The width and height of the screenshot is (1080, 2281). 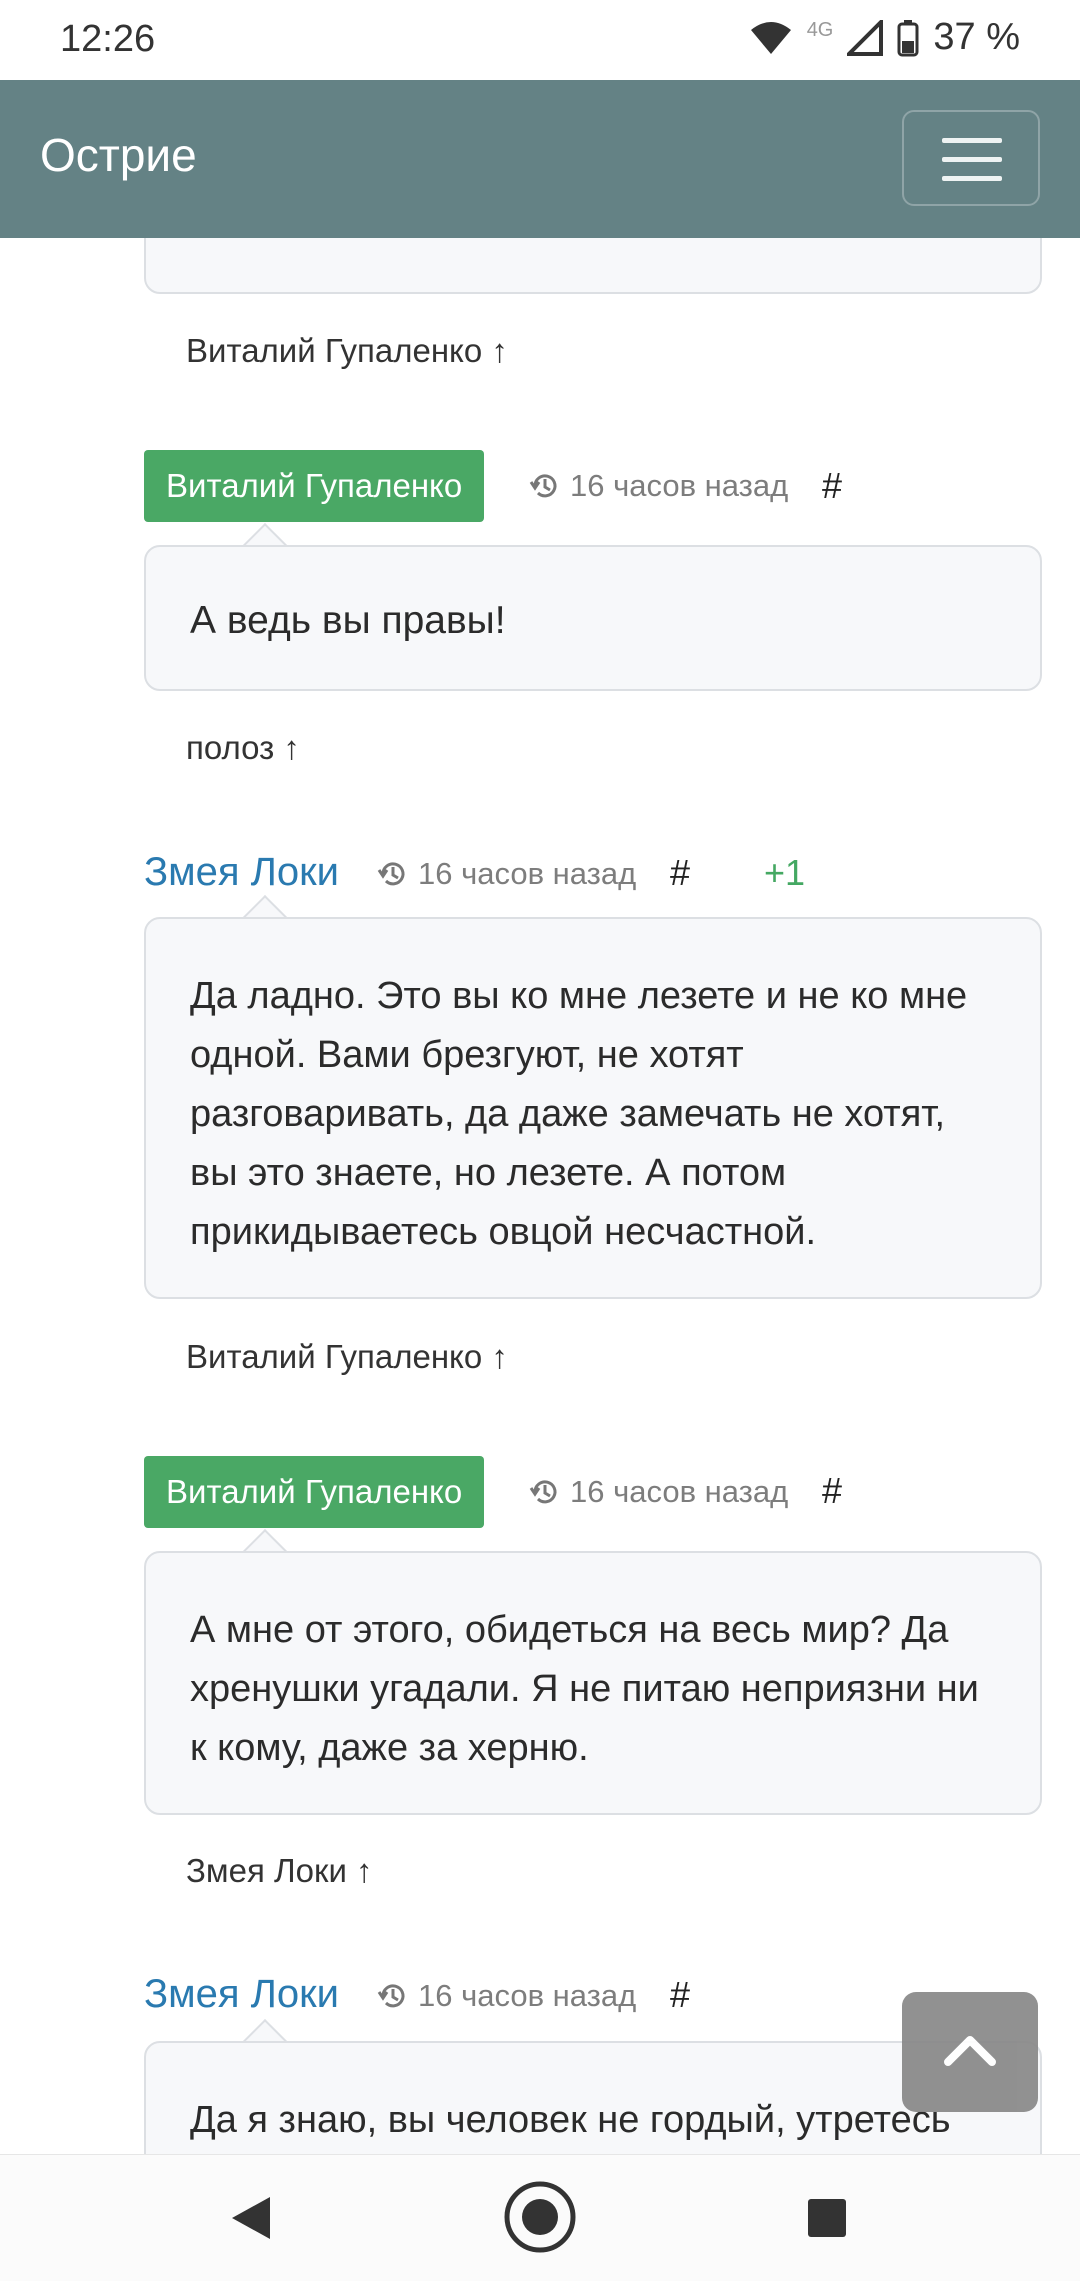 What do you see at coordinates (348, 620) in the screenshot?
I see `comment-text: А ведь вы правы!` at bounding box center [348, 620].